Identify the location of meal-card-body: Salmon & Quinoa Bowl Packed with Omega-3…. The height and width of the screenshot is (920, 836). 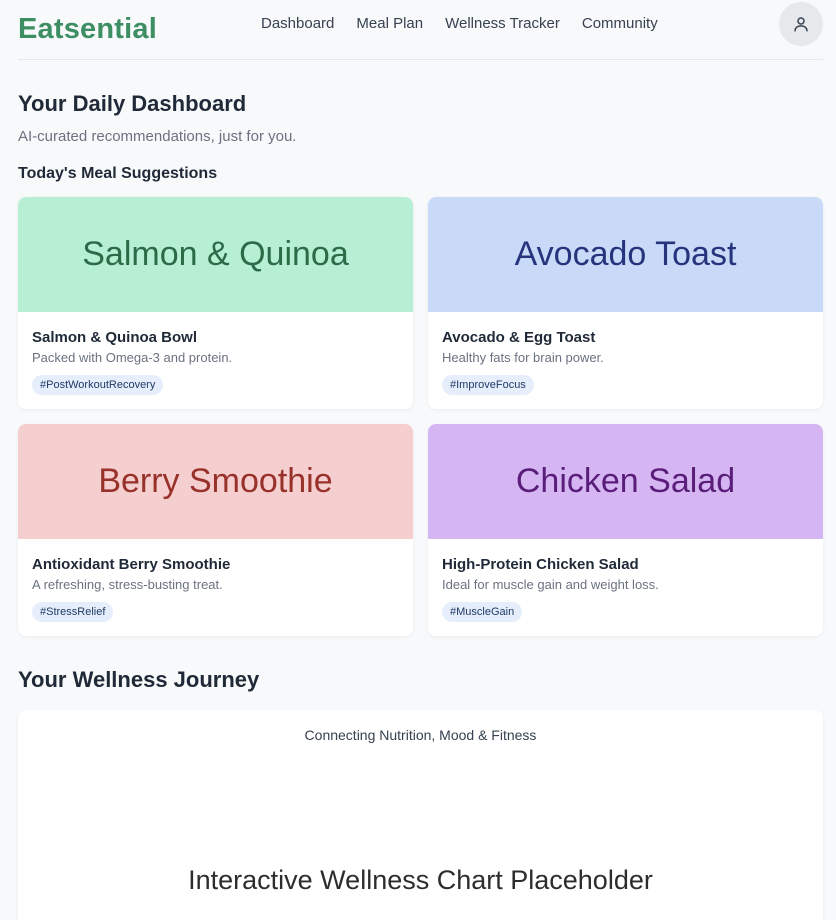
(215, 353).